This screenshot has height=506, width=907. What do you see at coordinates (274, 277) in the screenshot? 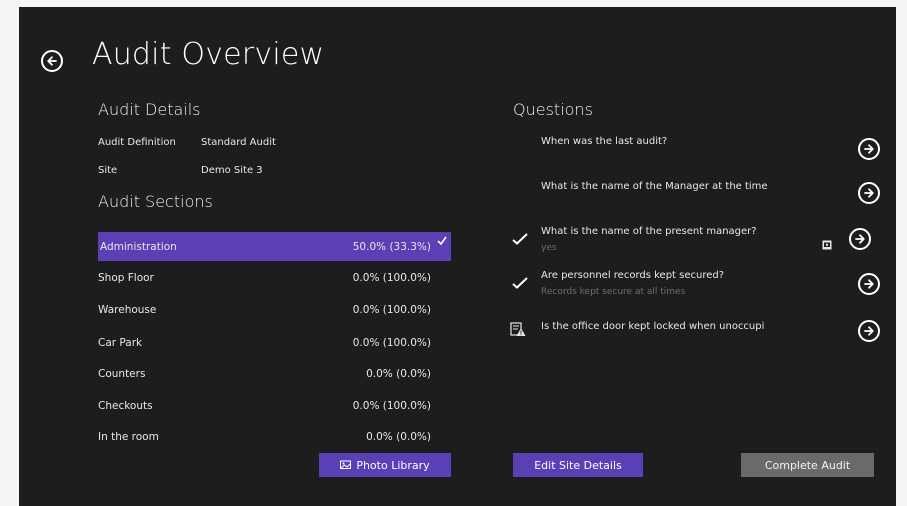
I see `section-row-shop-floor: Shop Floor 0.0% (100.0%)` at bounding box center [274, 277].